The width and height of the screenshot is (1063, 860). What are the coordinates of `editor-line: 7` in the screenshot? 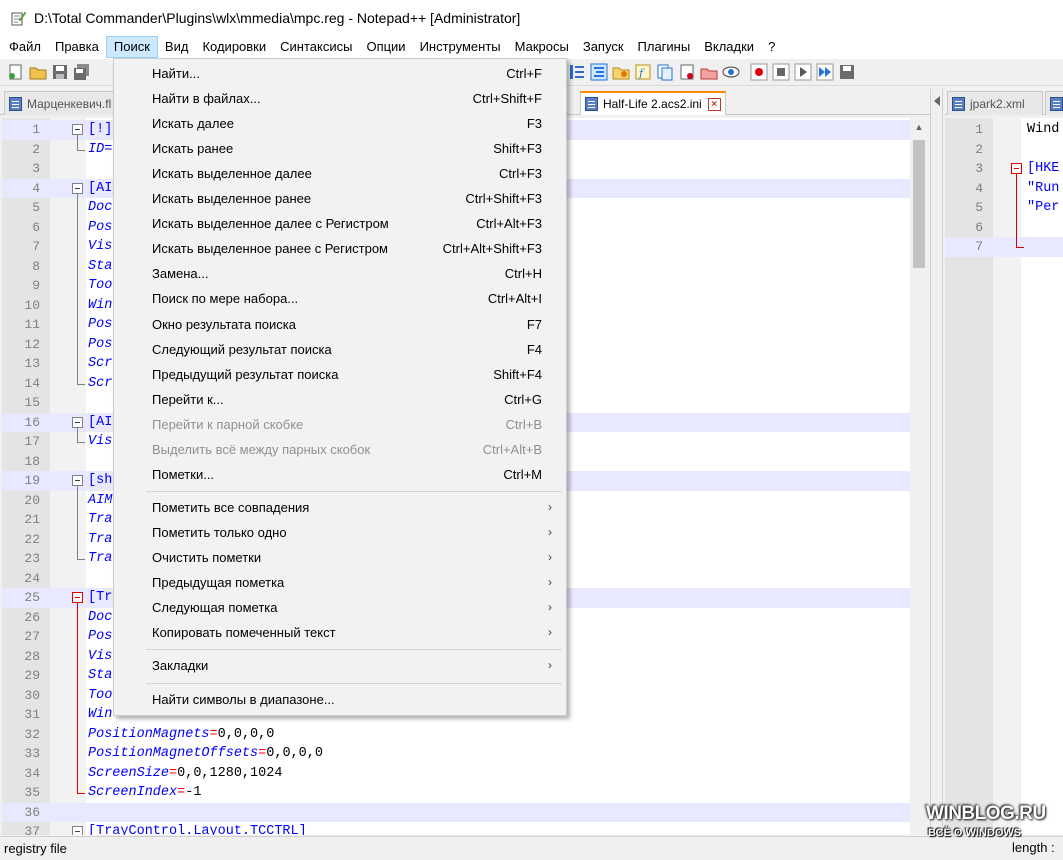 It's located at (1004, 247).